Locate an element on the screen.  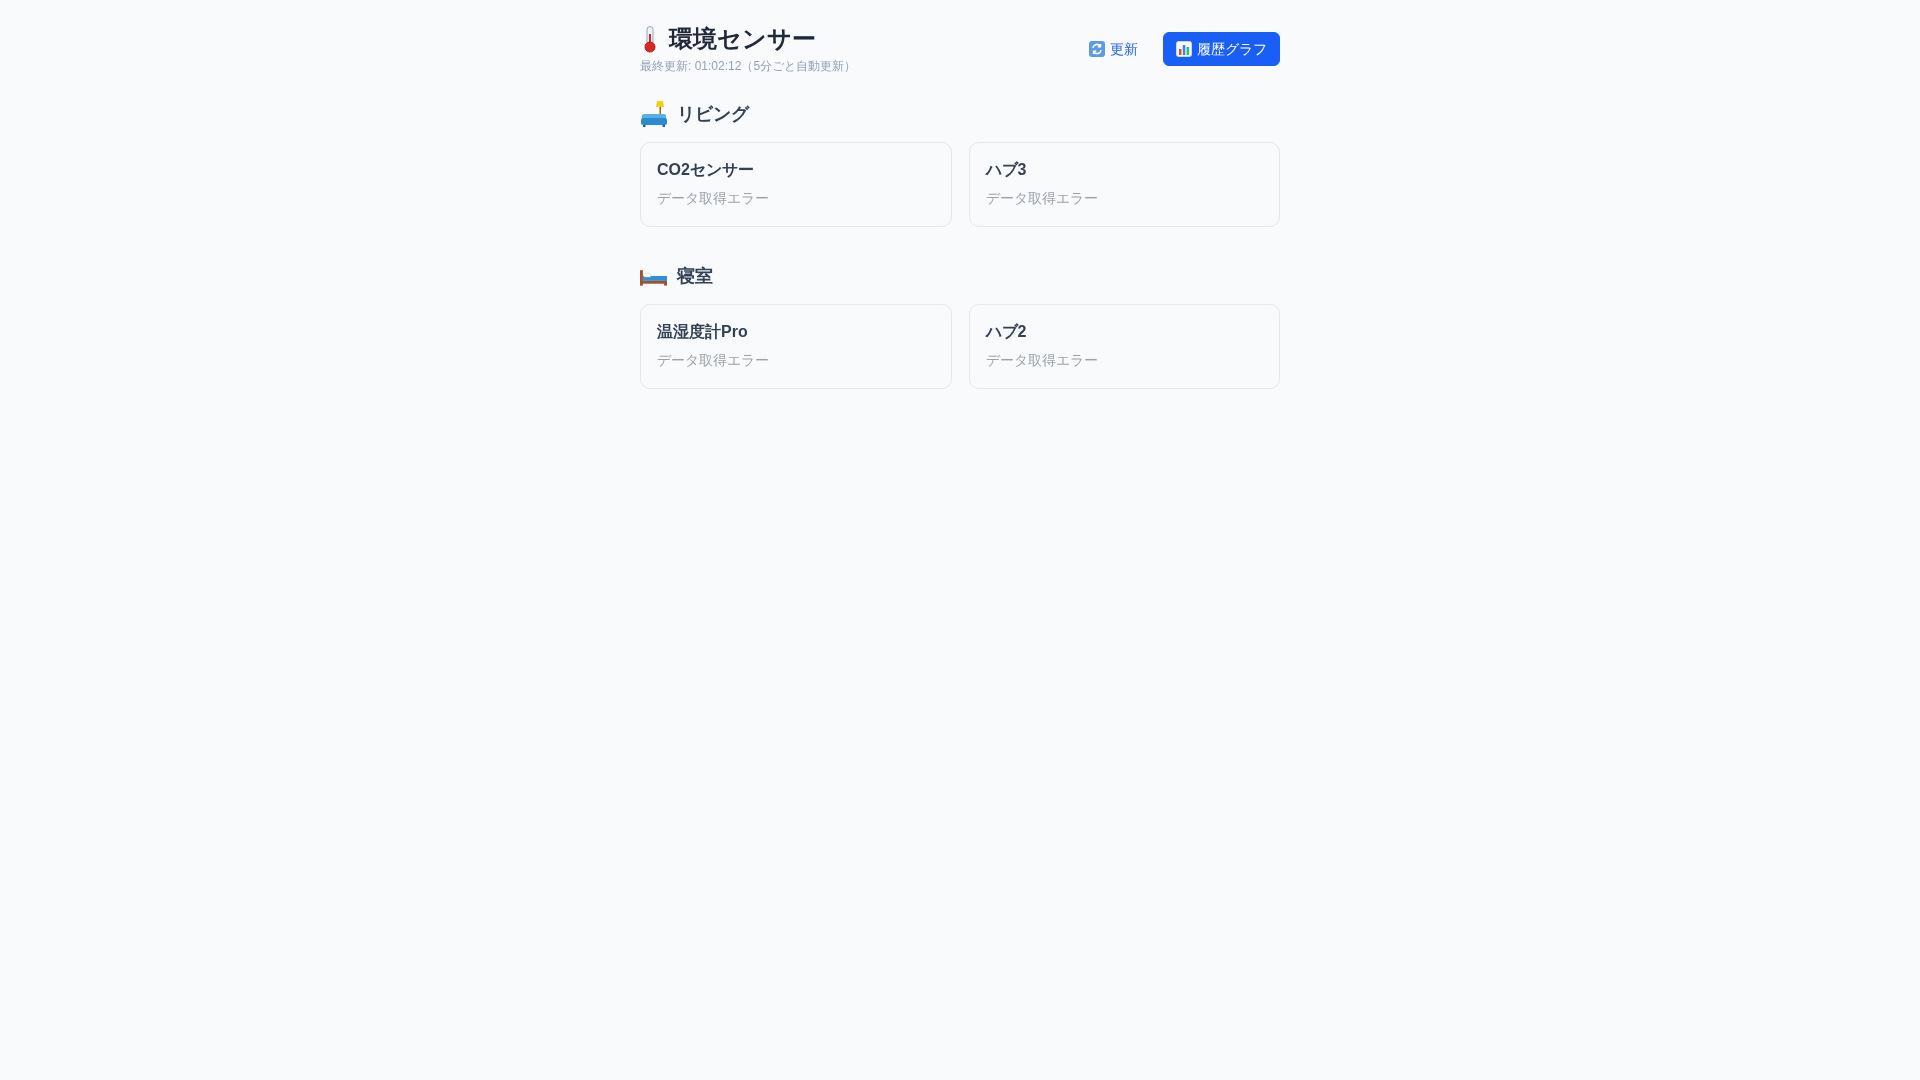
refresh-button: 更新 is located at coordinates (1113, 49).